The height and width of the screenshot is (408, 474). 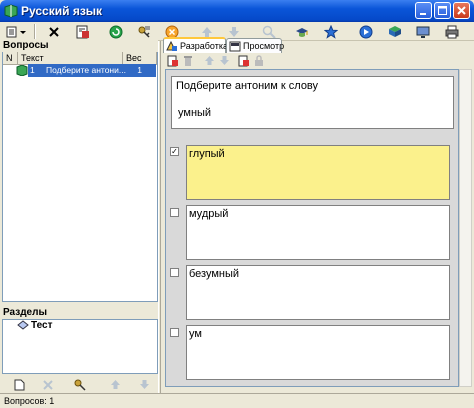 I want to click on book-icon, so click(x=395, y=31).